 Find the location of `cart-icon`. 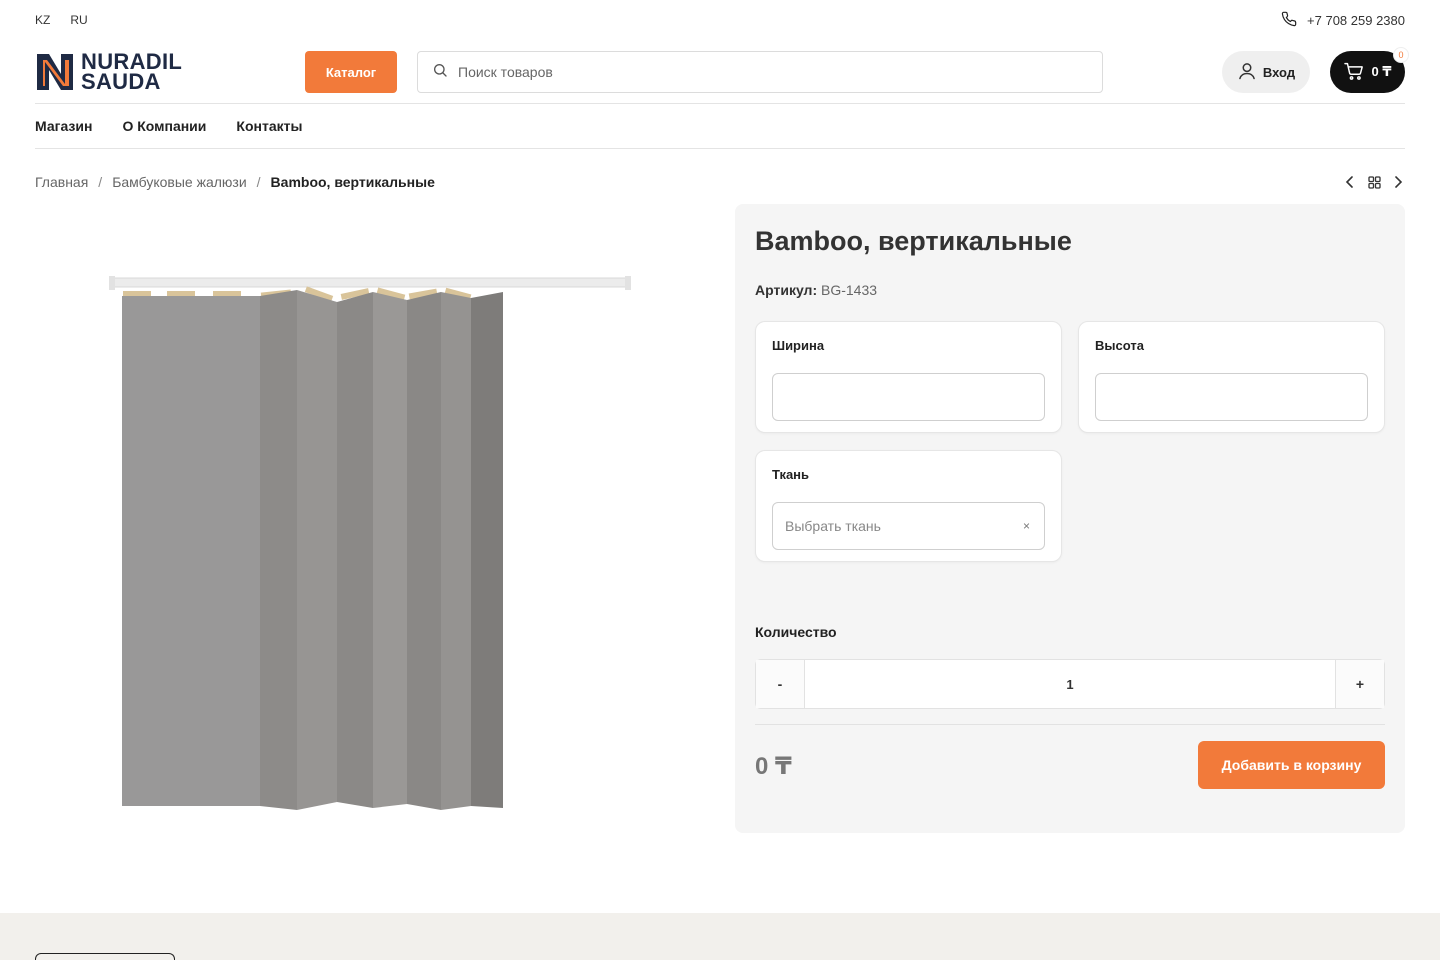

cart-icon is located at coordinates (1353, 72).